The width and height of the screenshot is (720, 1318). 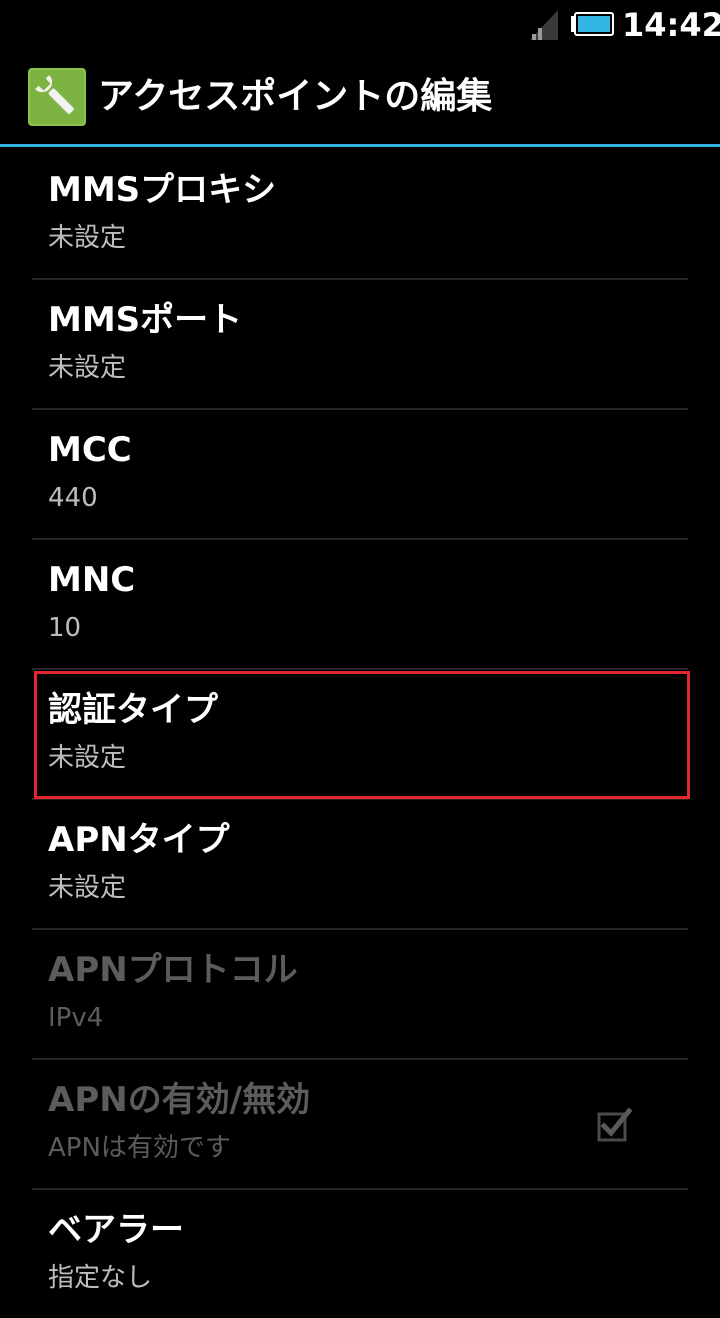 I want to click on setting-apn-protocol: APNプロトコル IPv4, so click(x=360, y=994).